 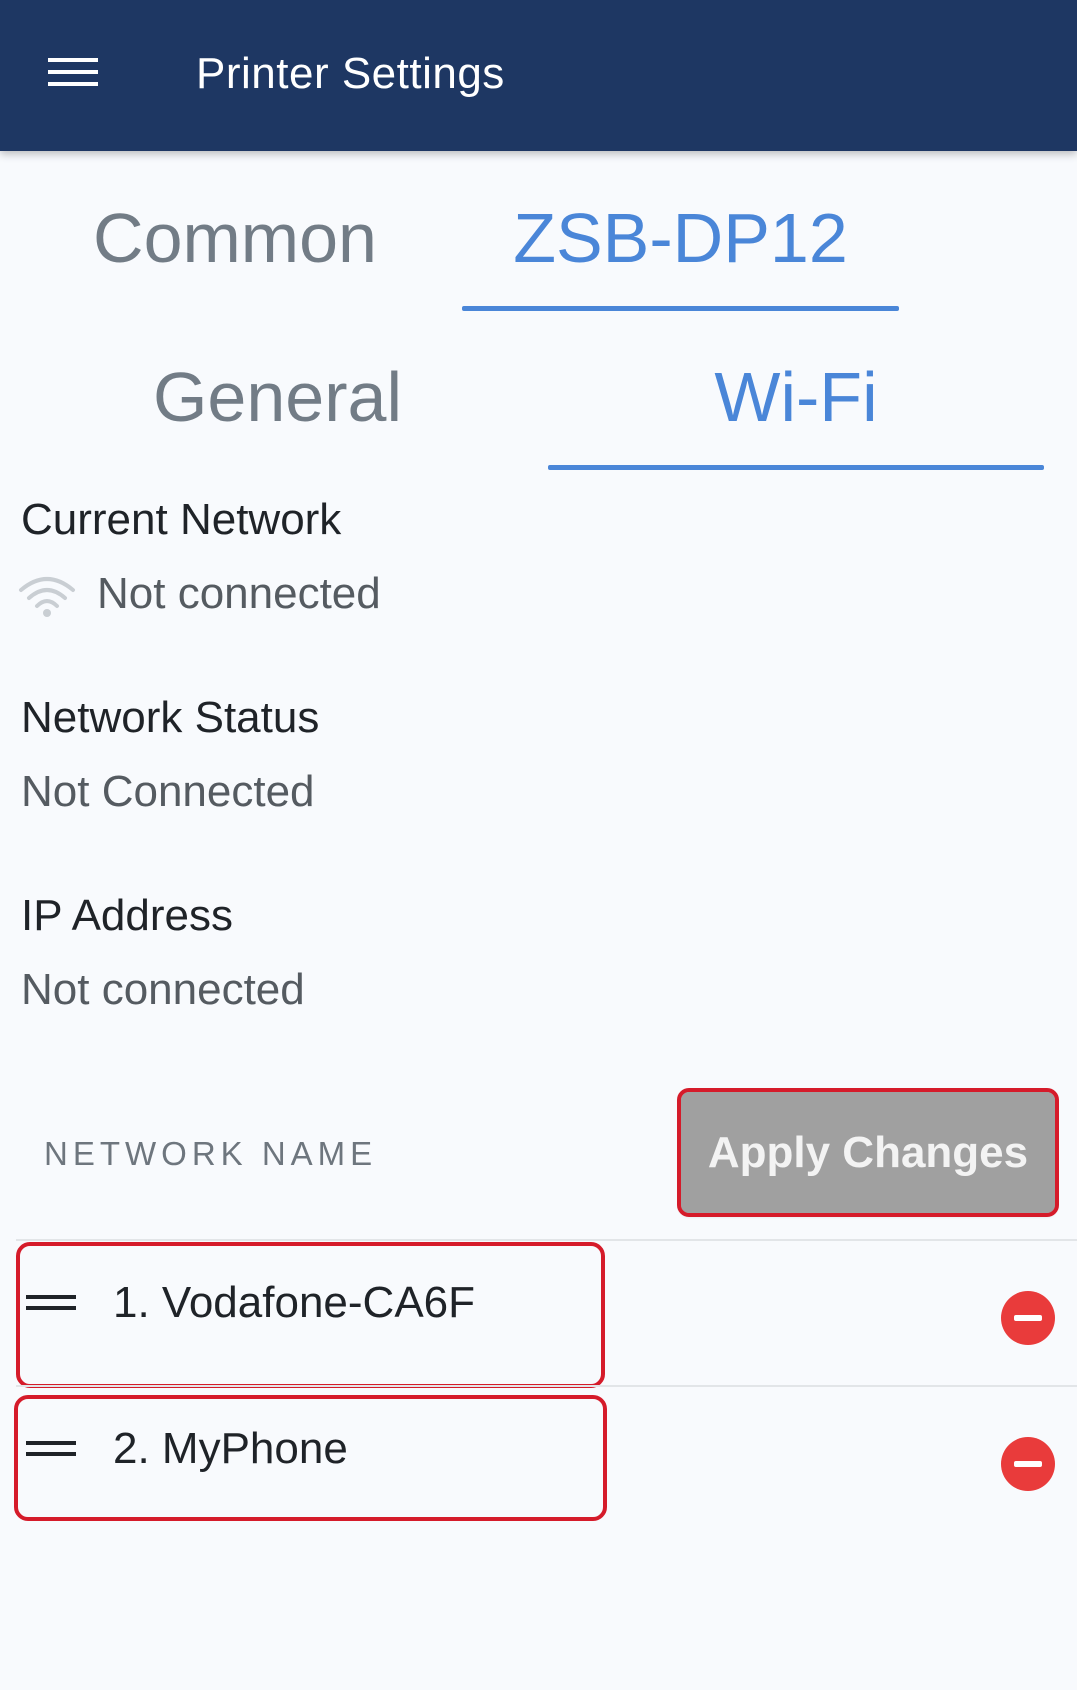 What do you see at coordinates (294, 1302) in the screenshot?
I see `network-name: 1. Vodafone-CA6F` at bounding box center [294, 1302].